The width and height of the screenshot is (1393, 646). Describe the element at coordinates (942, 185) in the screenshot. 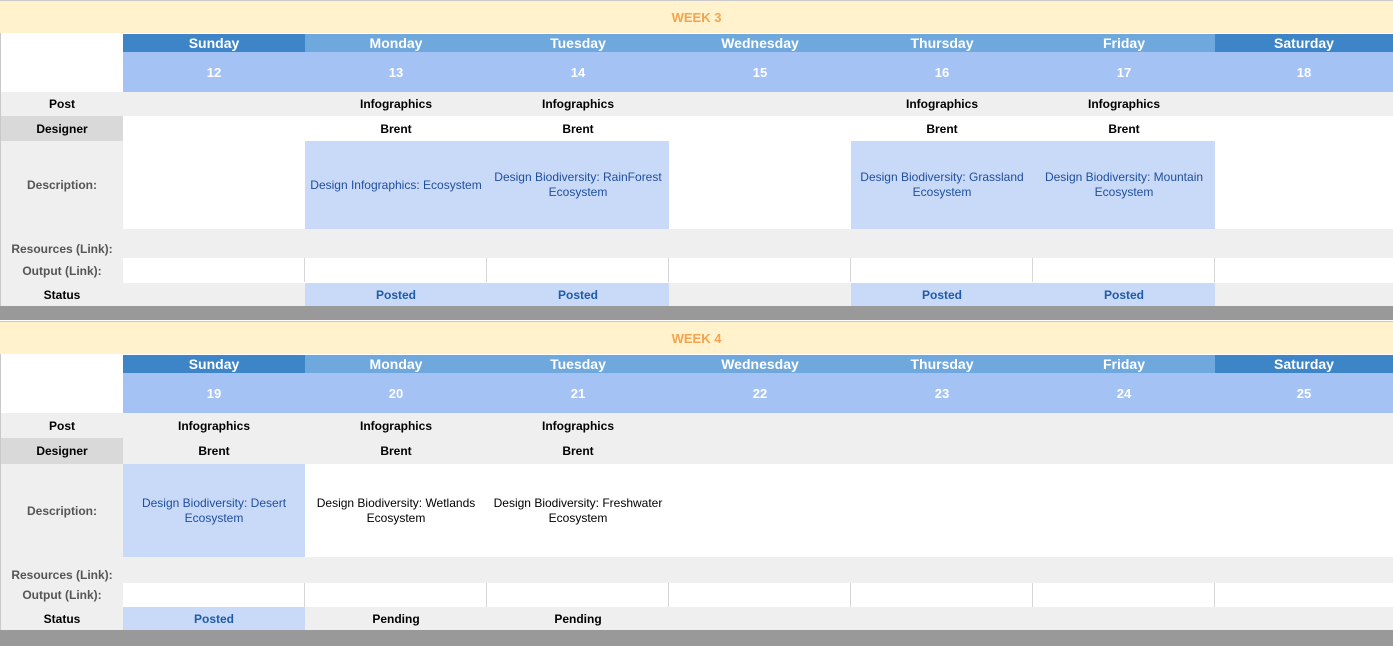

I see `description-cell: Design Biodiversity: Grassland Ecosystem` at that location.